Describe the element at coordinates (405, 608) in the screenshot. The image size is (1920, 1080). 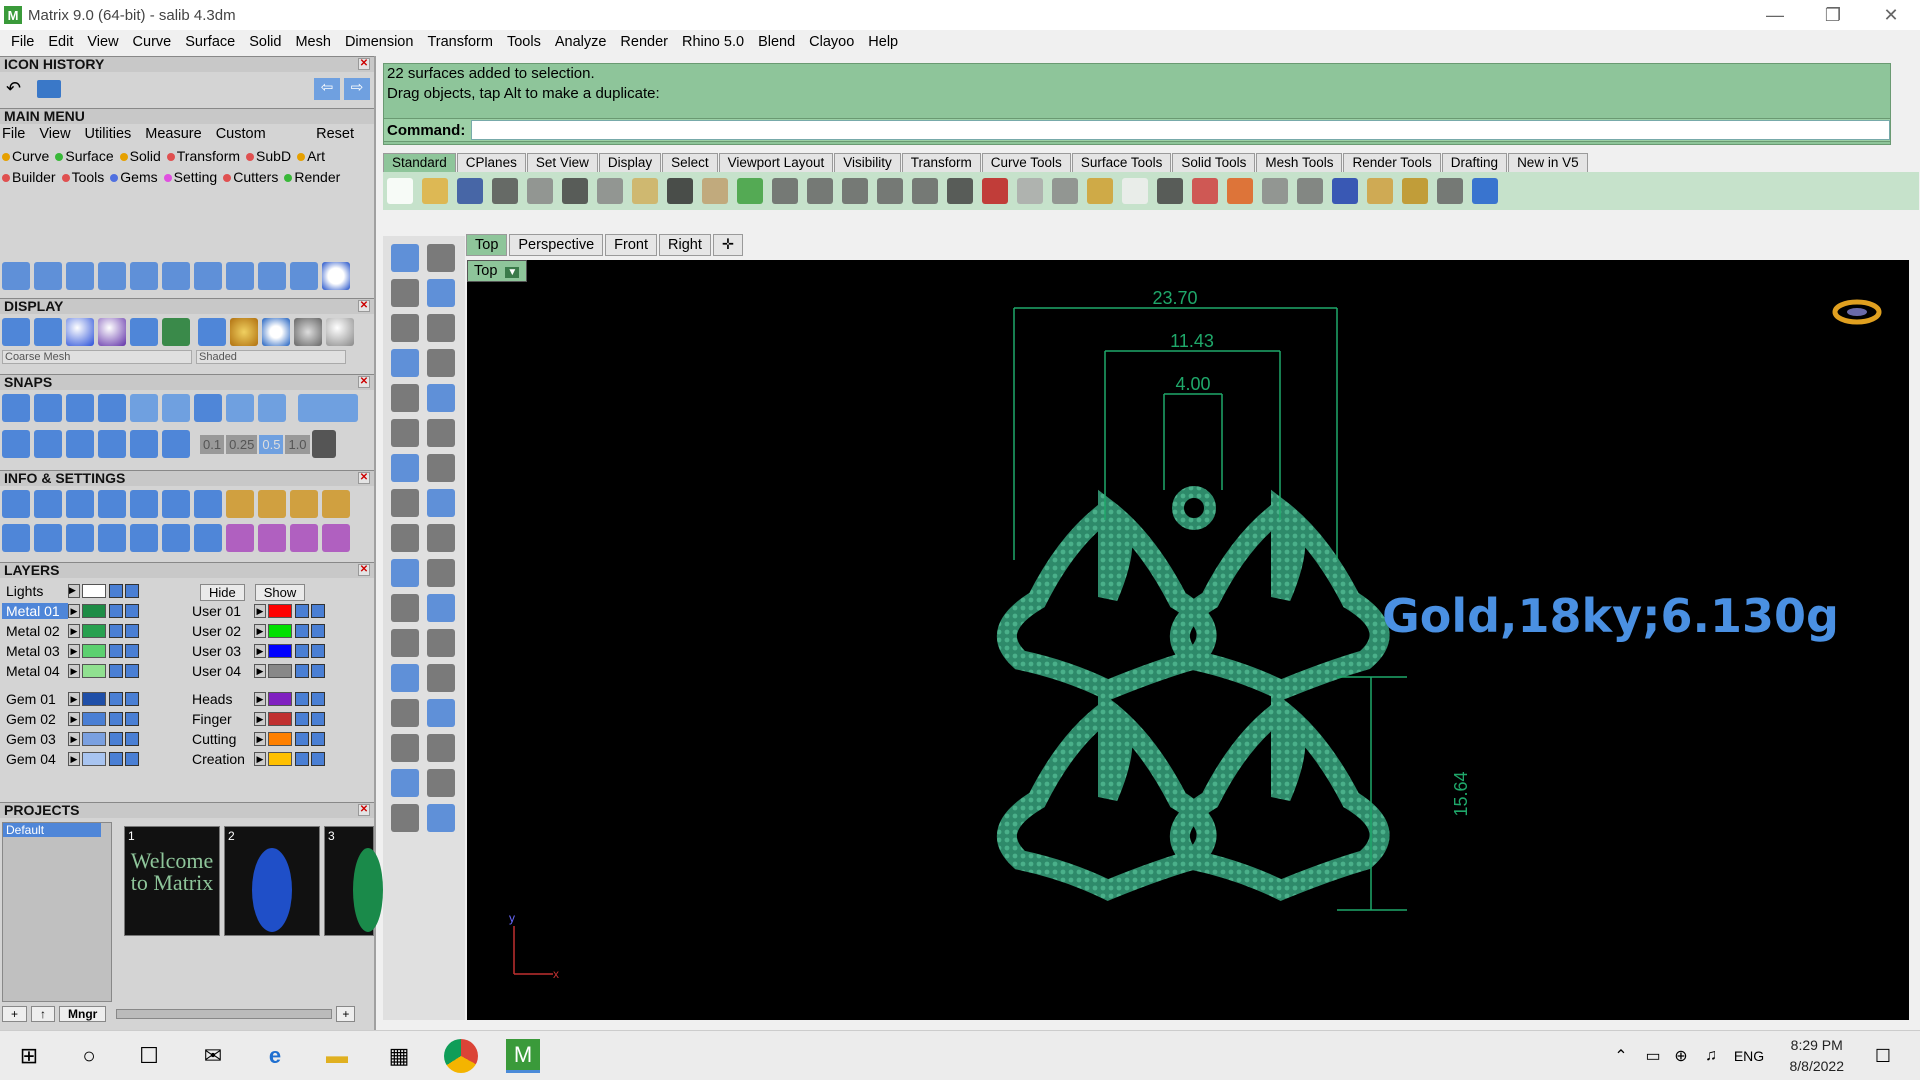
I see `fillet-icon` at that location.